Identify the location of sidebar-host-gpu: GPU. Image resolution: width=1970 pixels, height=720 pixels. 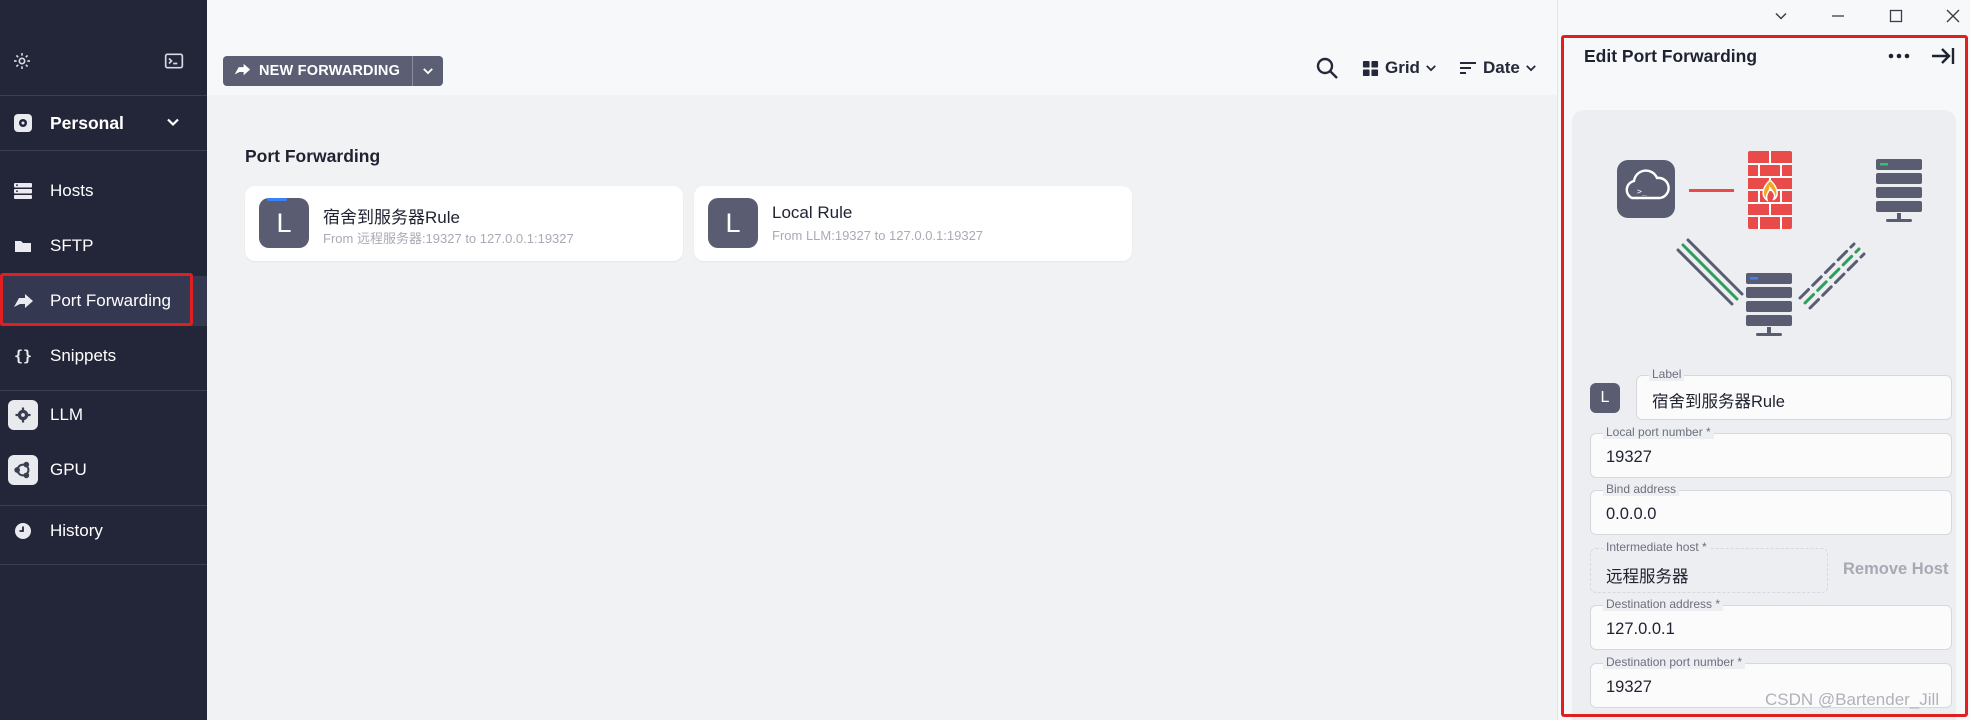
(103, 470).